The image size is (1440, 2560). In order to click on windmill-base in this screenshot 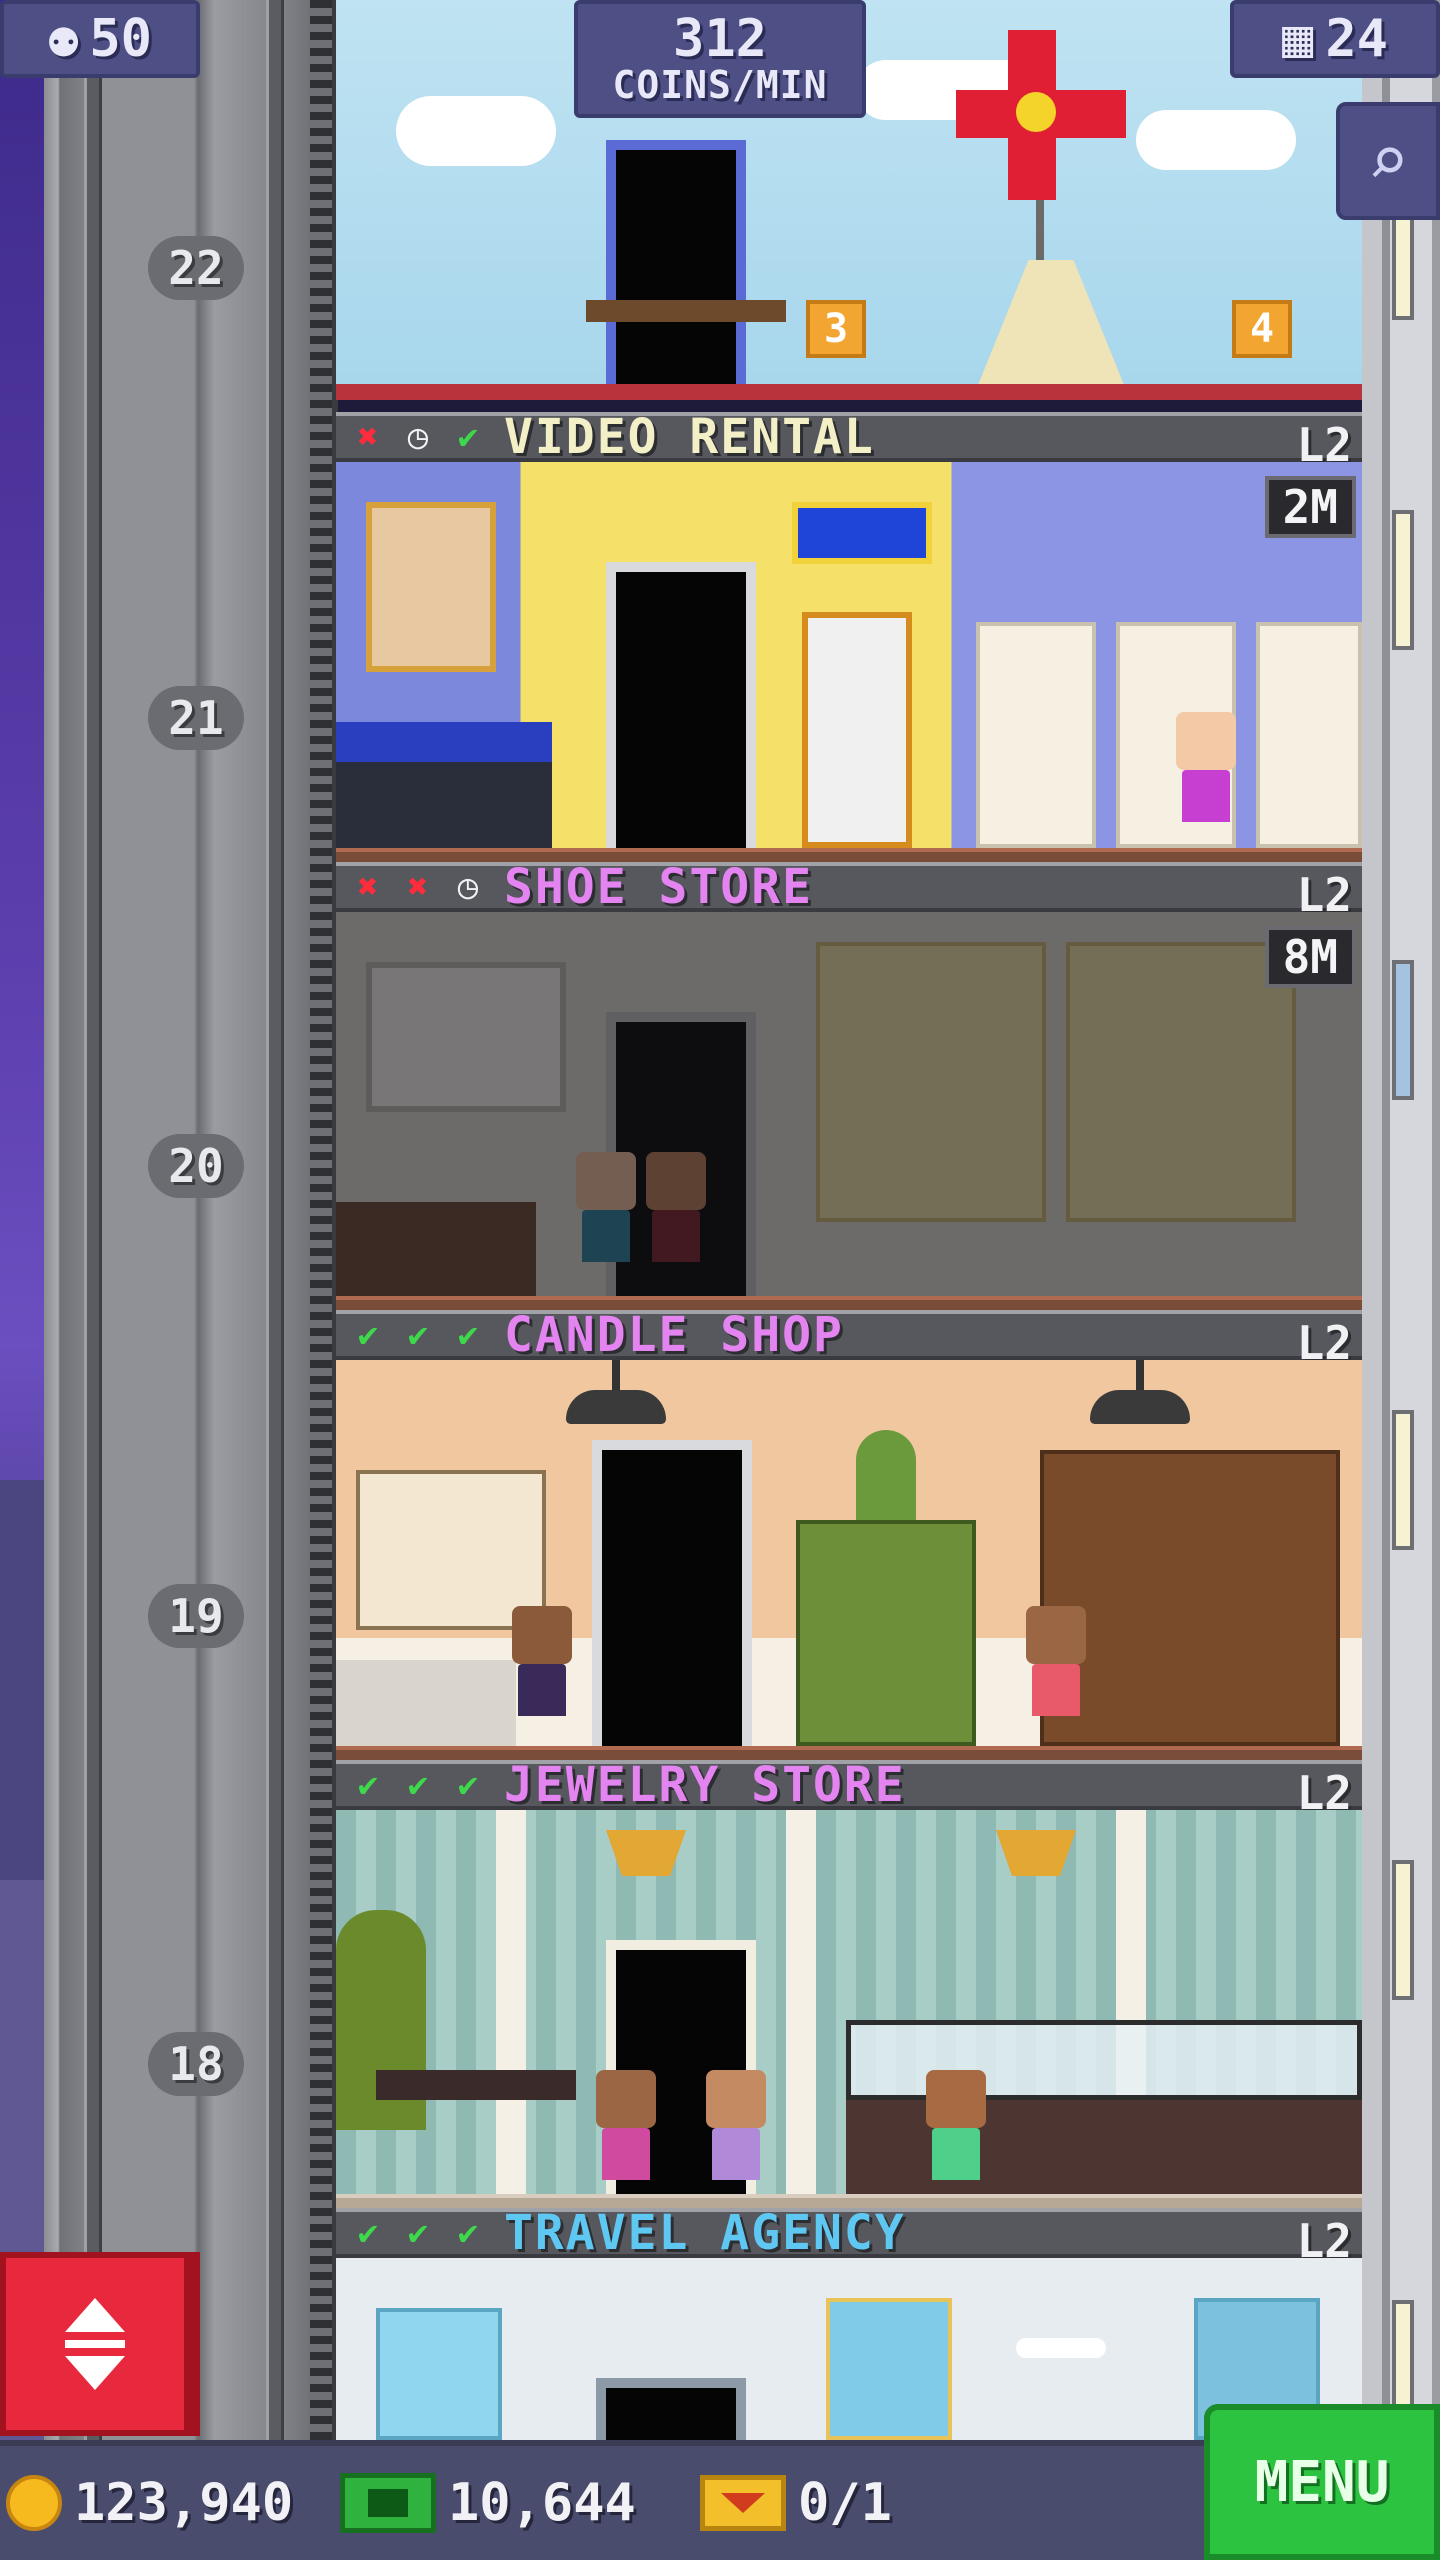, I will do `click(1051, 325)`.